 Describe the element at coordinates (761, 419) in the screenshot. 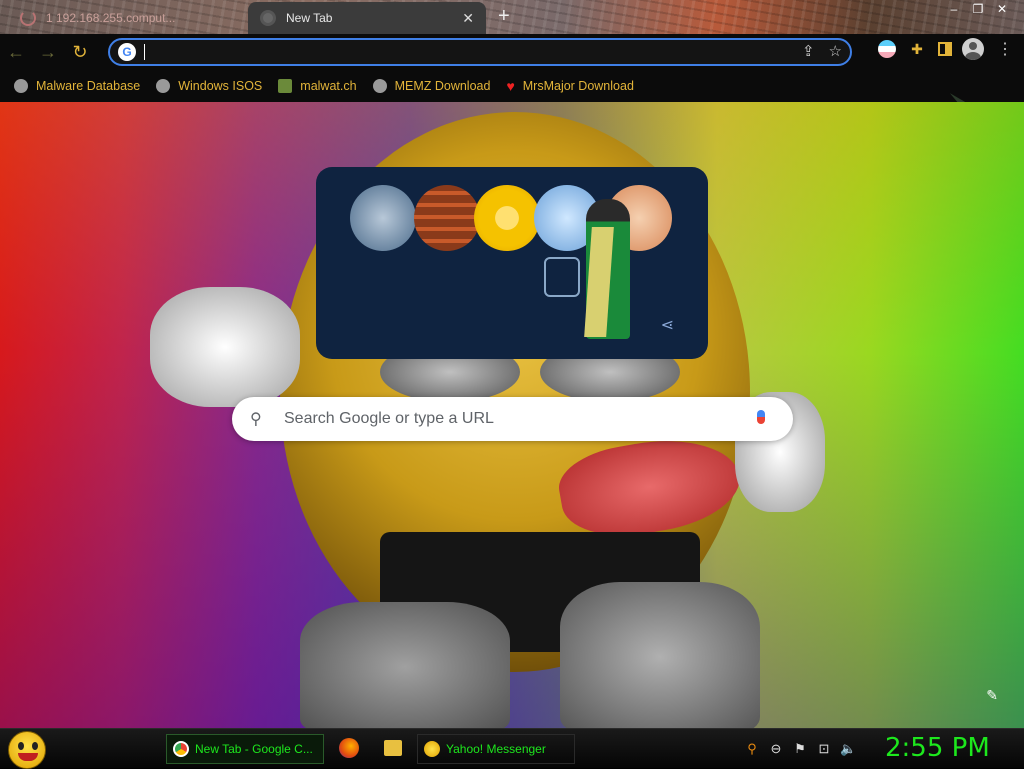

I see `microphone-icon` at that location.